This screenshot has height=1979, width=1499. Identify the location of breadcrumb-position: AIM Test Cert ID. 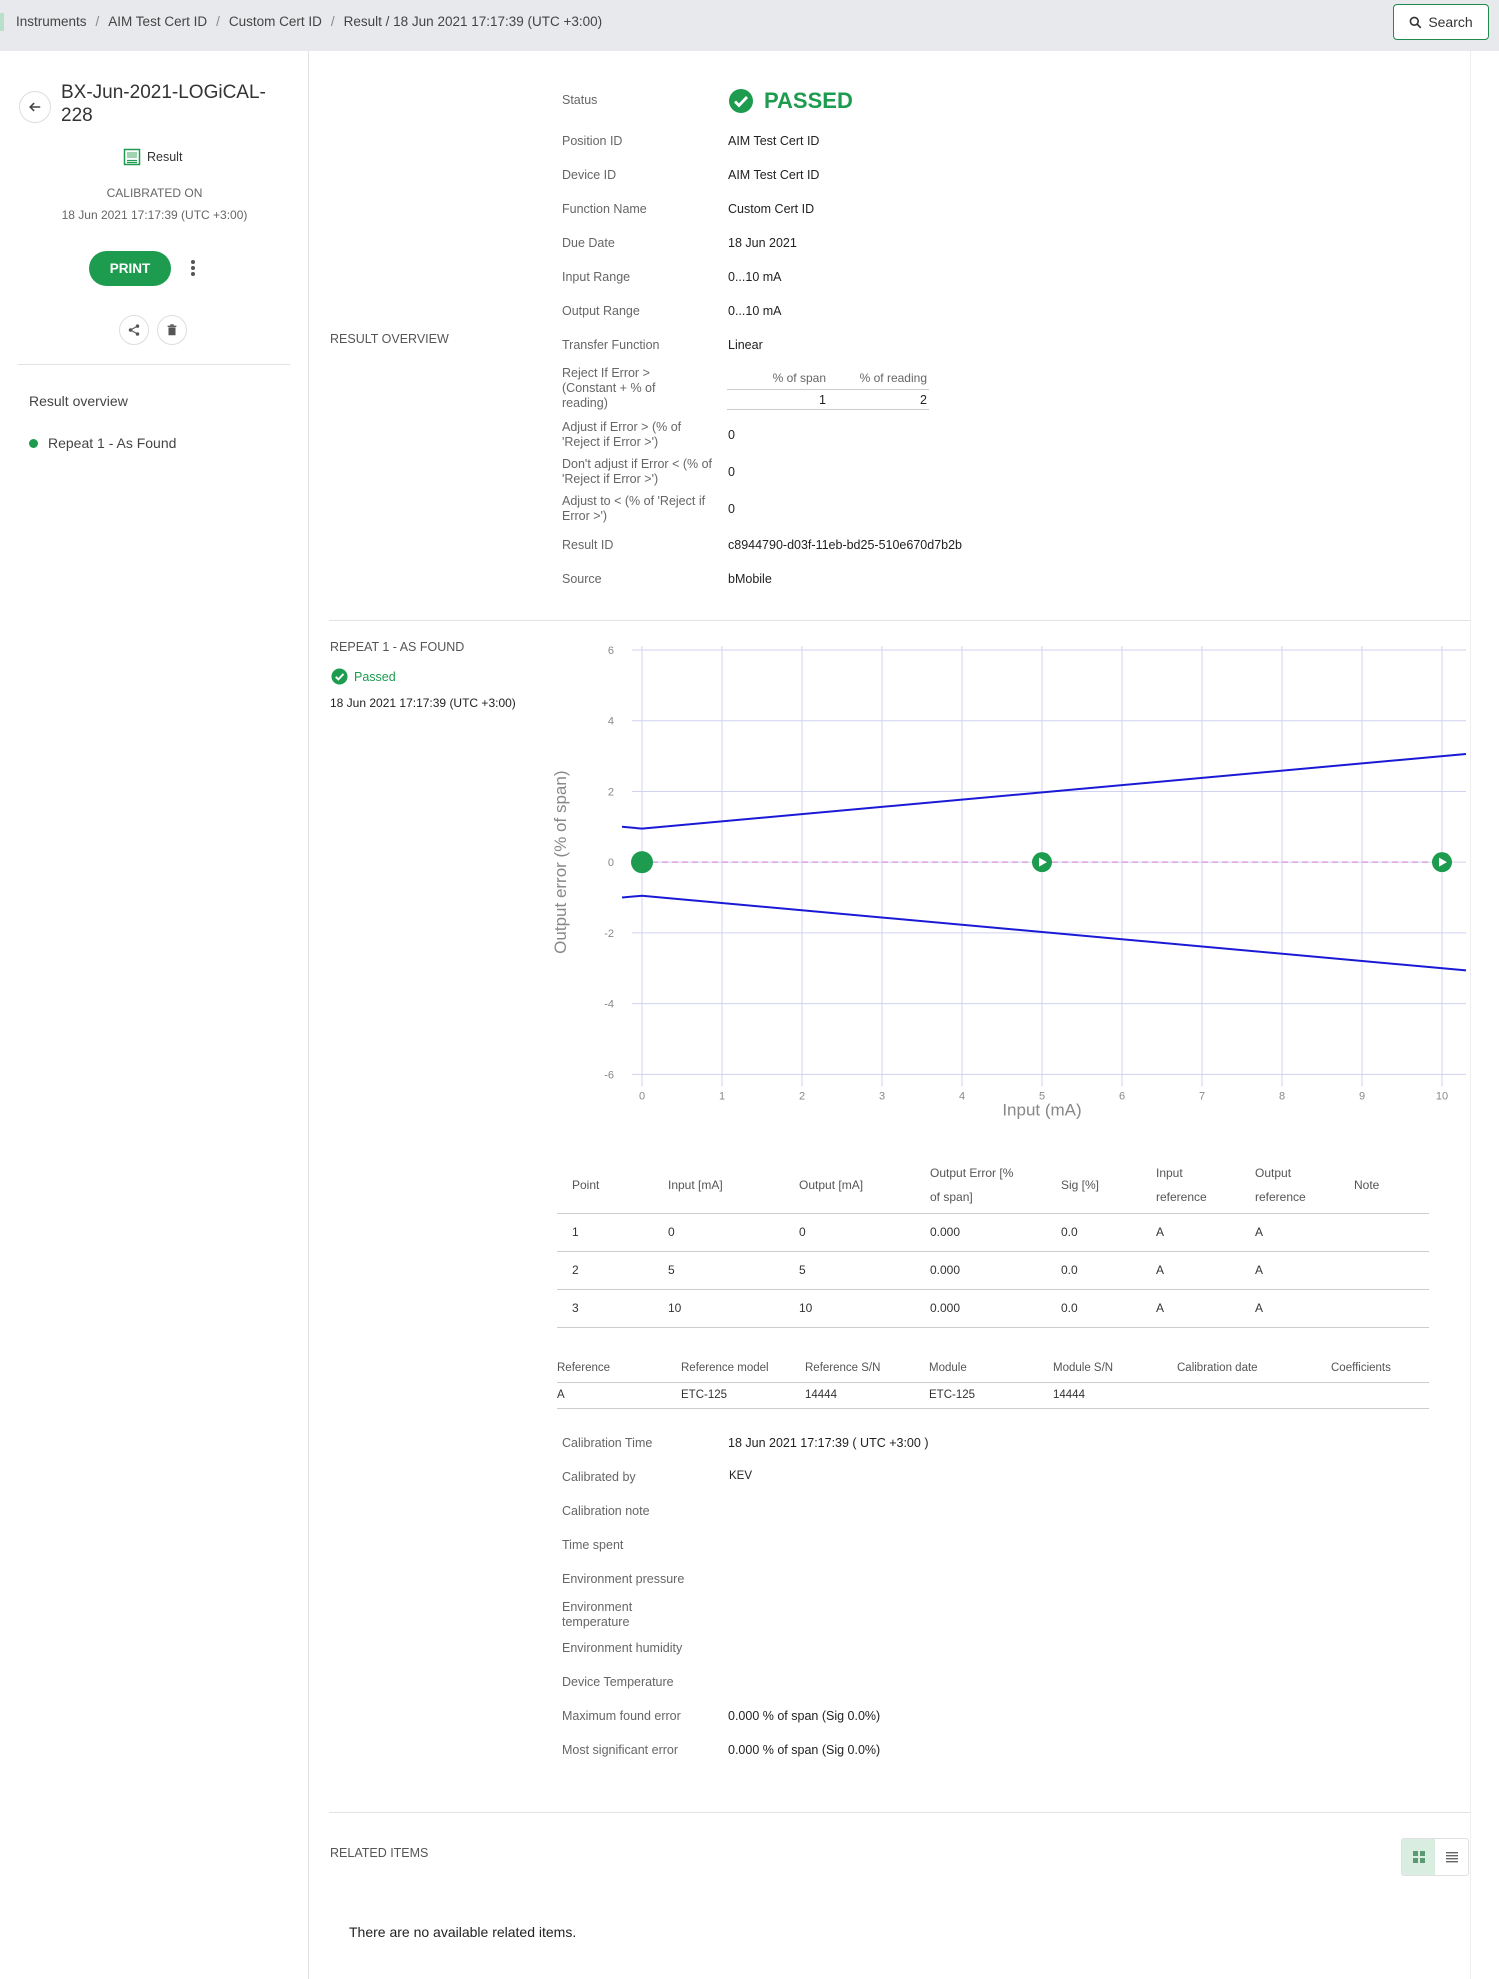
(157, 21).